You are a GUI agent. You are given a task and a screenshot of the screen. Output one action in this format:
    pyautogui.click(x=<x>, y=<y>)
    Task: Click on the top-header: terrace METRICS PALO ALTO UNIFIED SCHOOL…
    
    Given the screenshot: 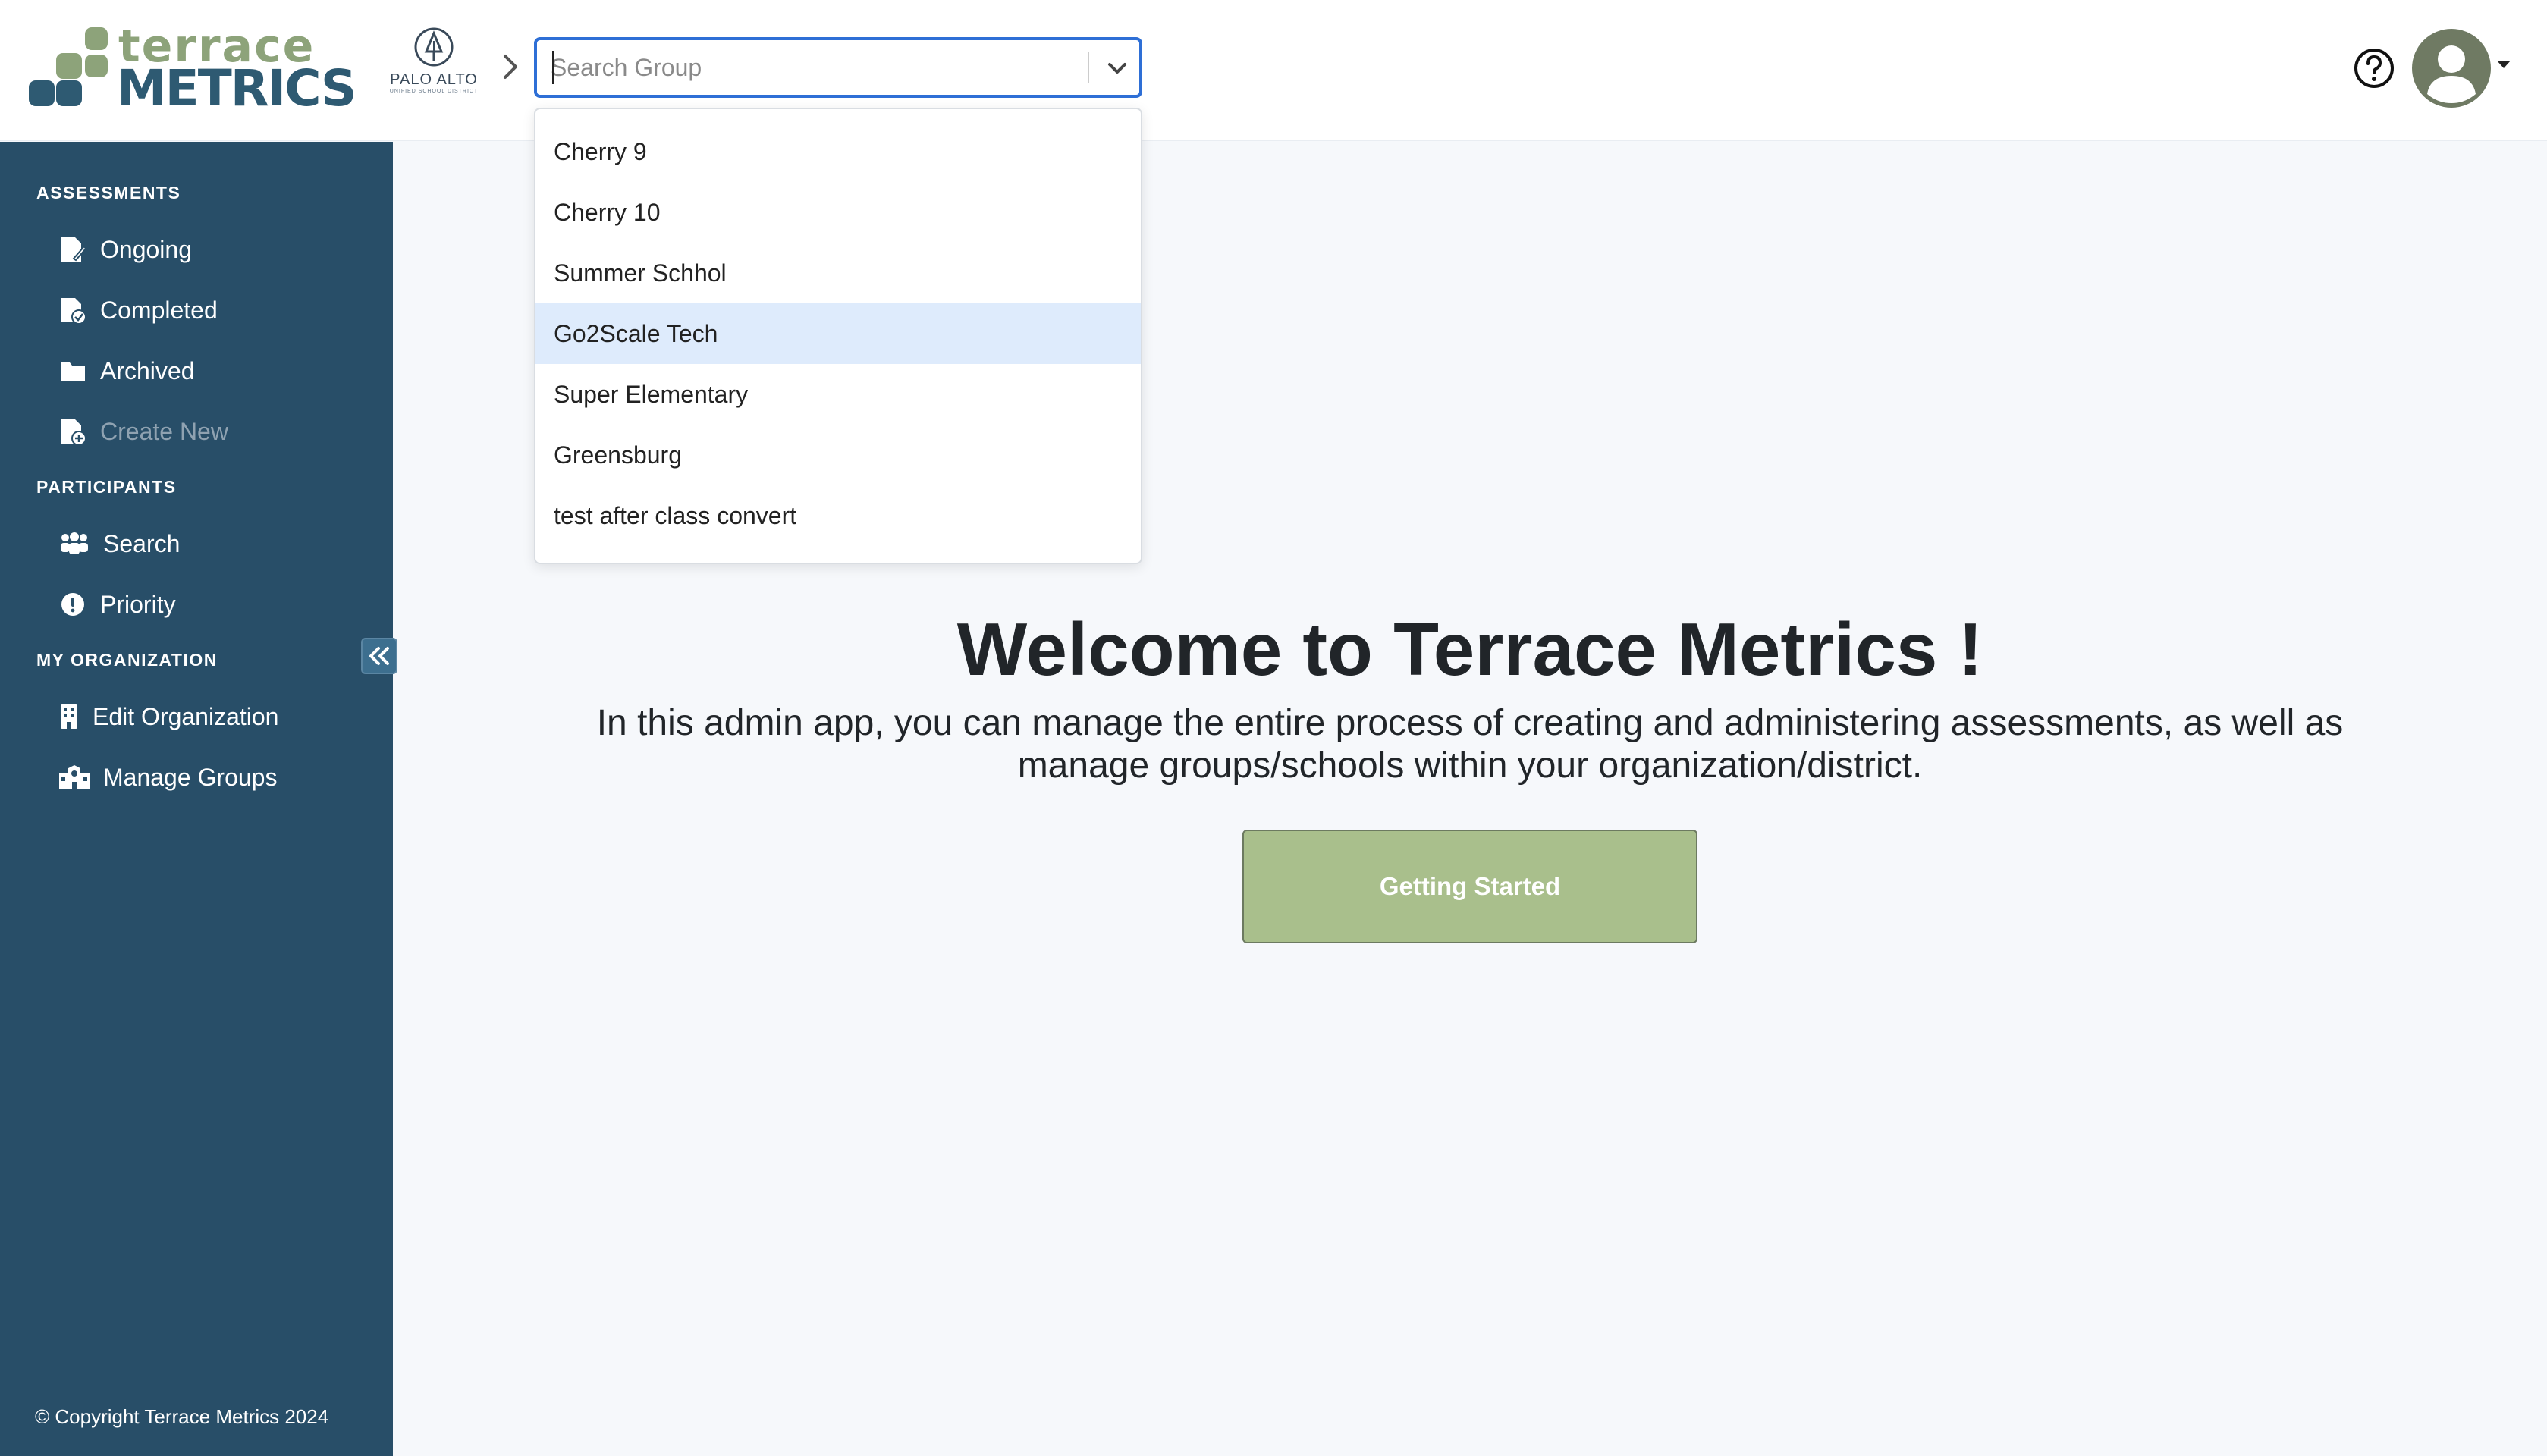 What is the action you would take?
    pyautogui.click(x=1273, y=70)
    